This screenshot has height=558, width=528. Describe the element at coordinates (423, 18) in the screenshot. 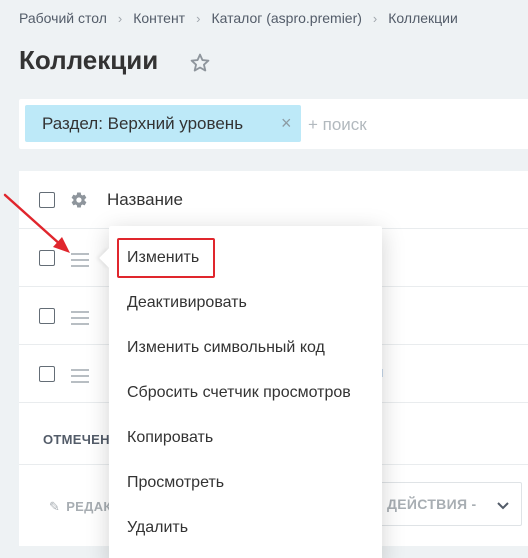

I see `breadcrumb-item-collections: Коллекции` at that location.